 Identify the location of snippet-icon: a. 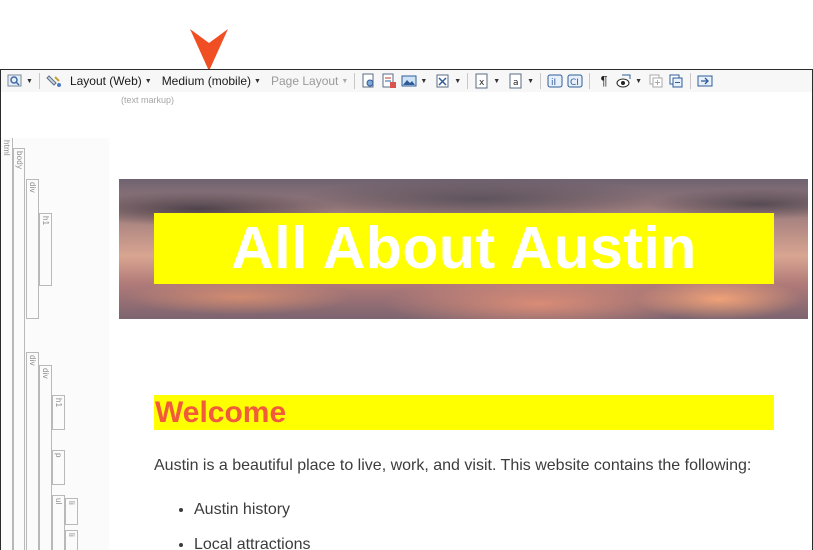
(516, 81).